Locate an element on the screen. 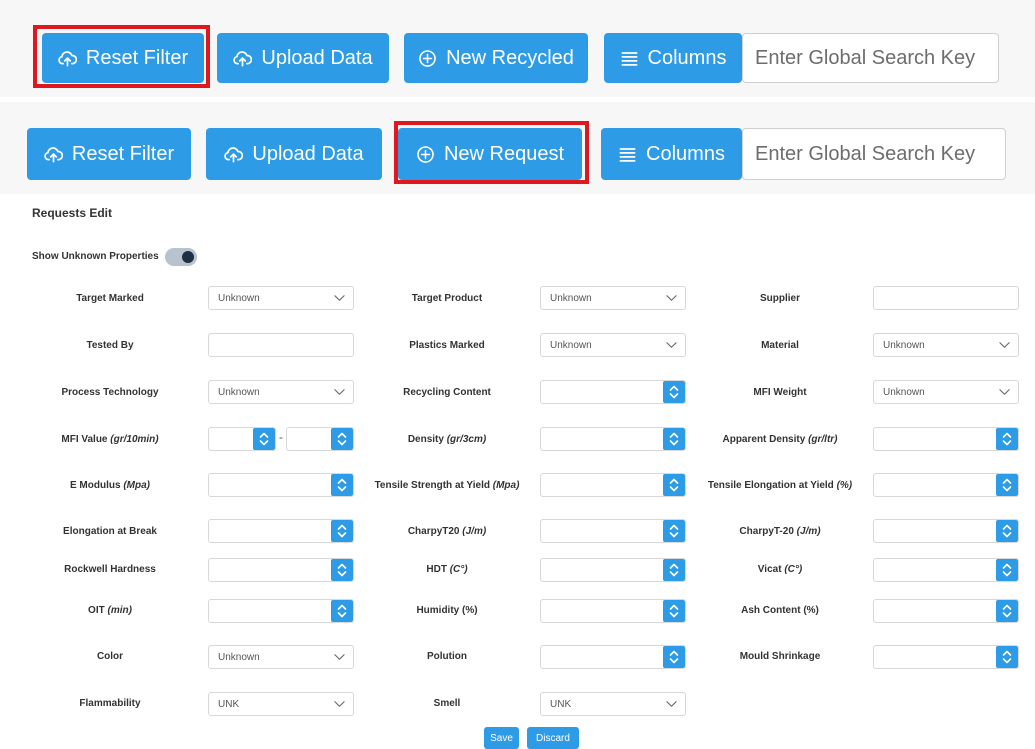 The image size is (1035, 749). plastics-marked-value: Unknown is located at coordinates (571, 345).